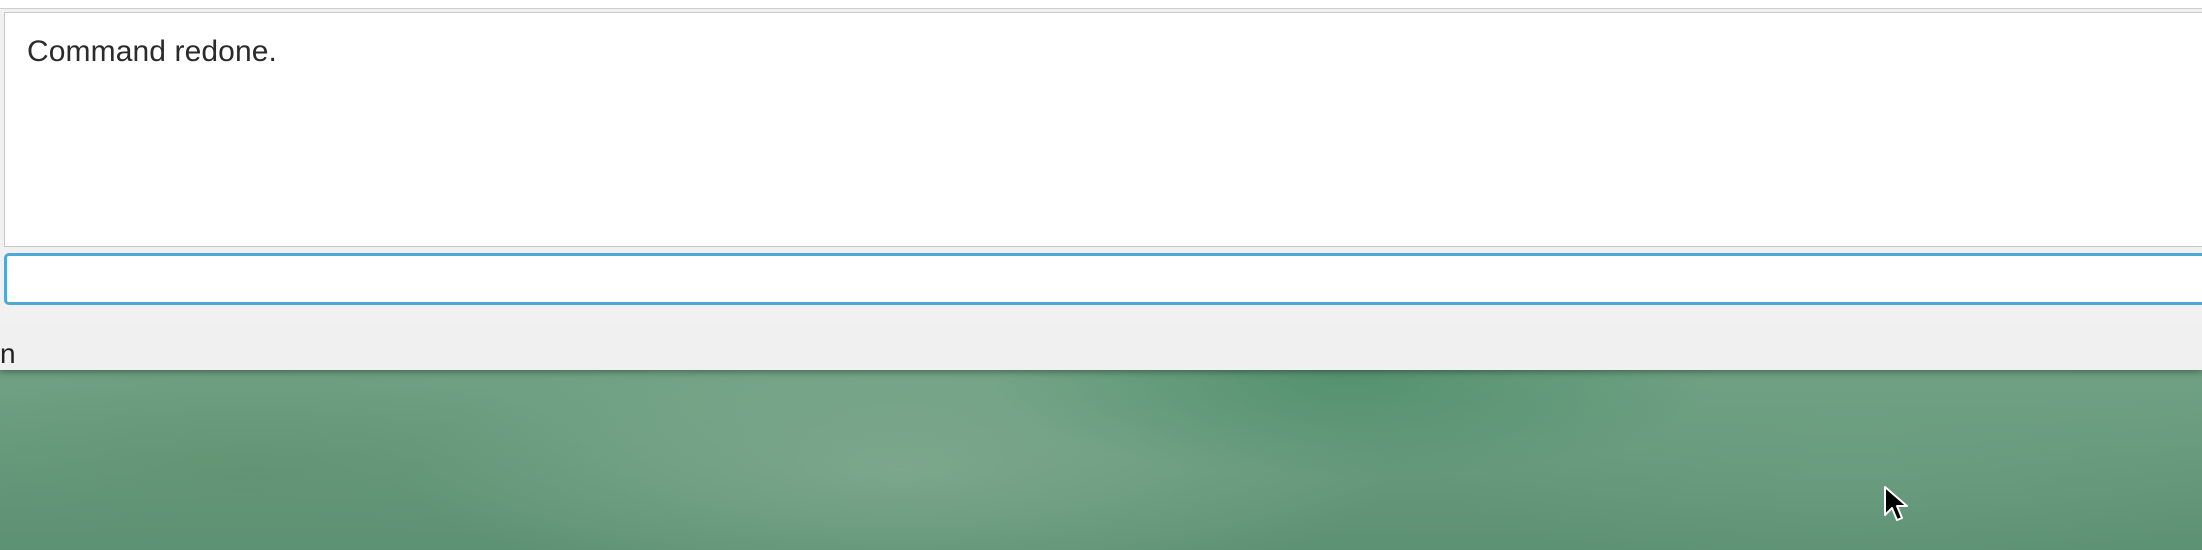 Image resolution: width=2202 pixels, height=550 pixels. Describe the element at coordinates (8, 353) in the screenshot. I see `status-bar-text: n` at that location.